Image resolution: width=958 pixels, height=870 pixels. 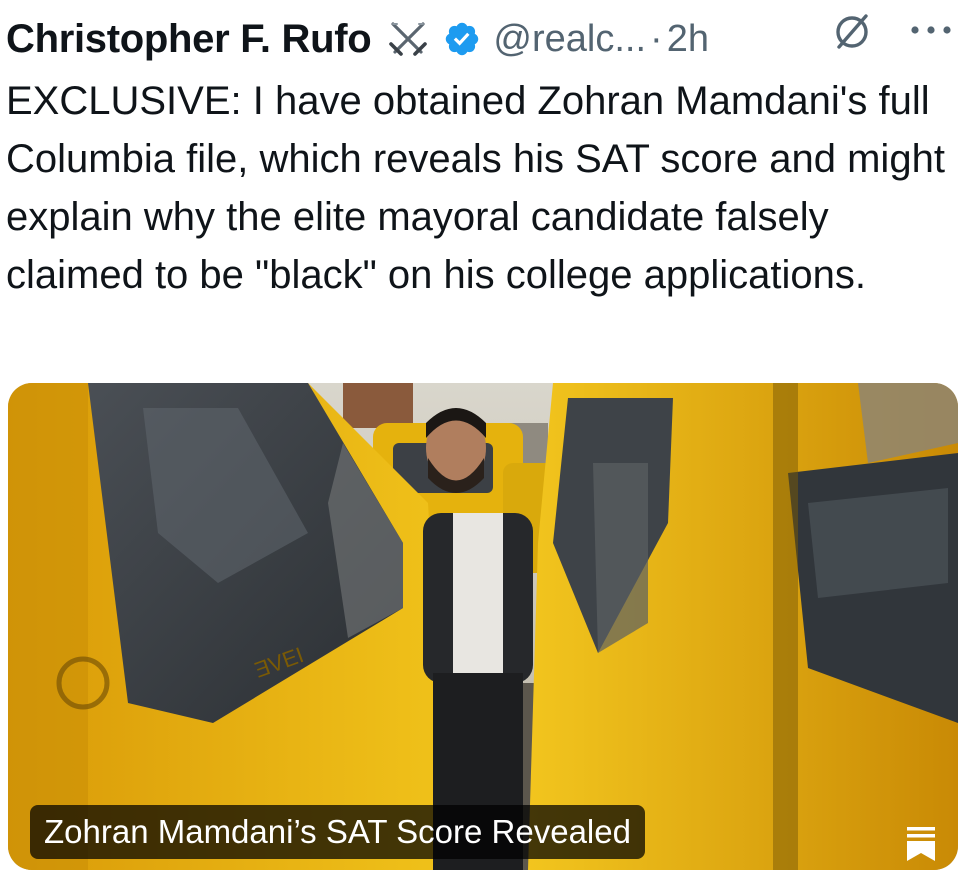 What do you see at coordinates (931, 30) in the screenshot?
I see `more-options-icon` at bounding box center [931, 30].